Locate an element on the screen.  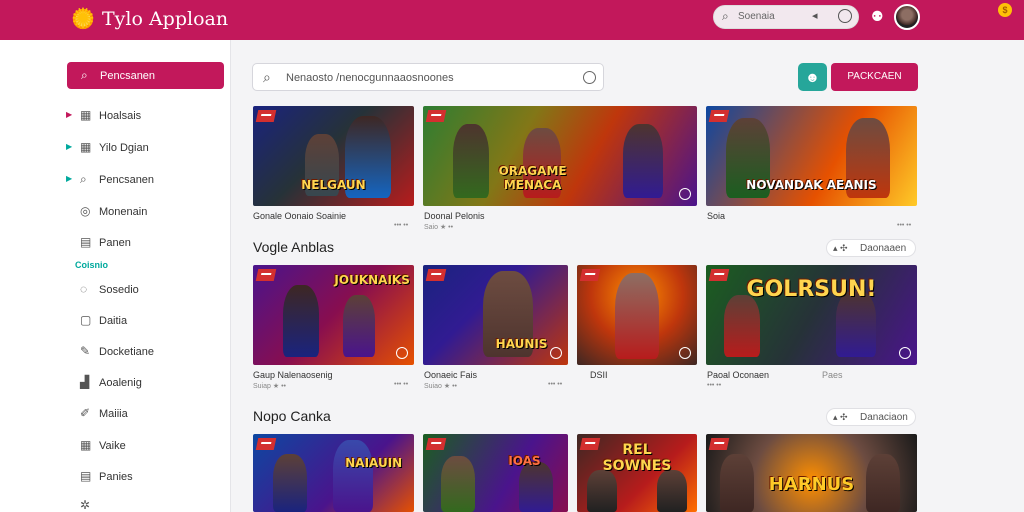
sidebar-item-11: ▦ Vaike is located at coordinates (146, 447).